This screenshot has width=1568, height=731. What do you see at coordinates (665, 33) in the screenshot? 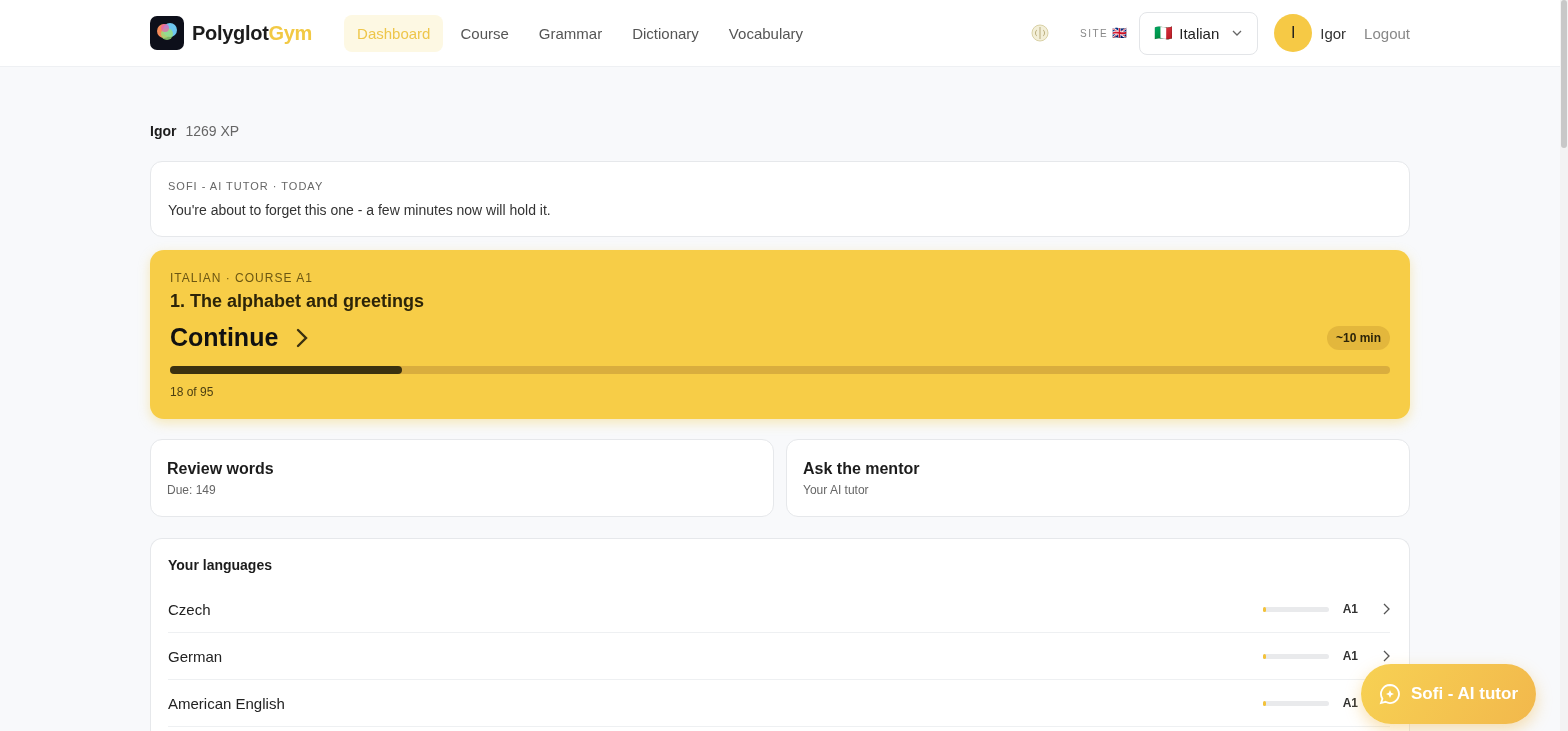
I see `nav-tab: Dictionary` at bounding box center [665, 33].